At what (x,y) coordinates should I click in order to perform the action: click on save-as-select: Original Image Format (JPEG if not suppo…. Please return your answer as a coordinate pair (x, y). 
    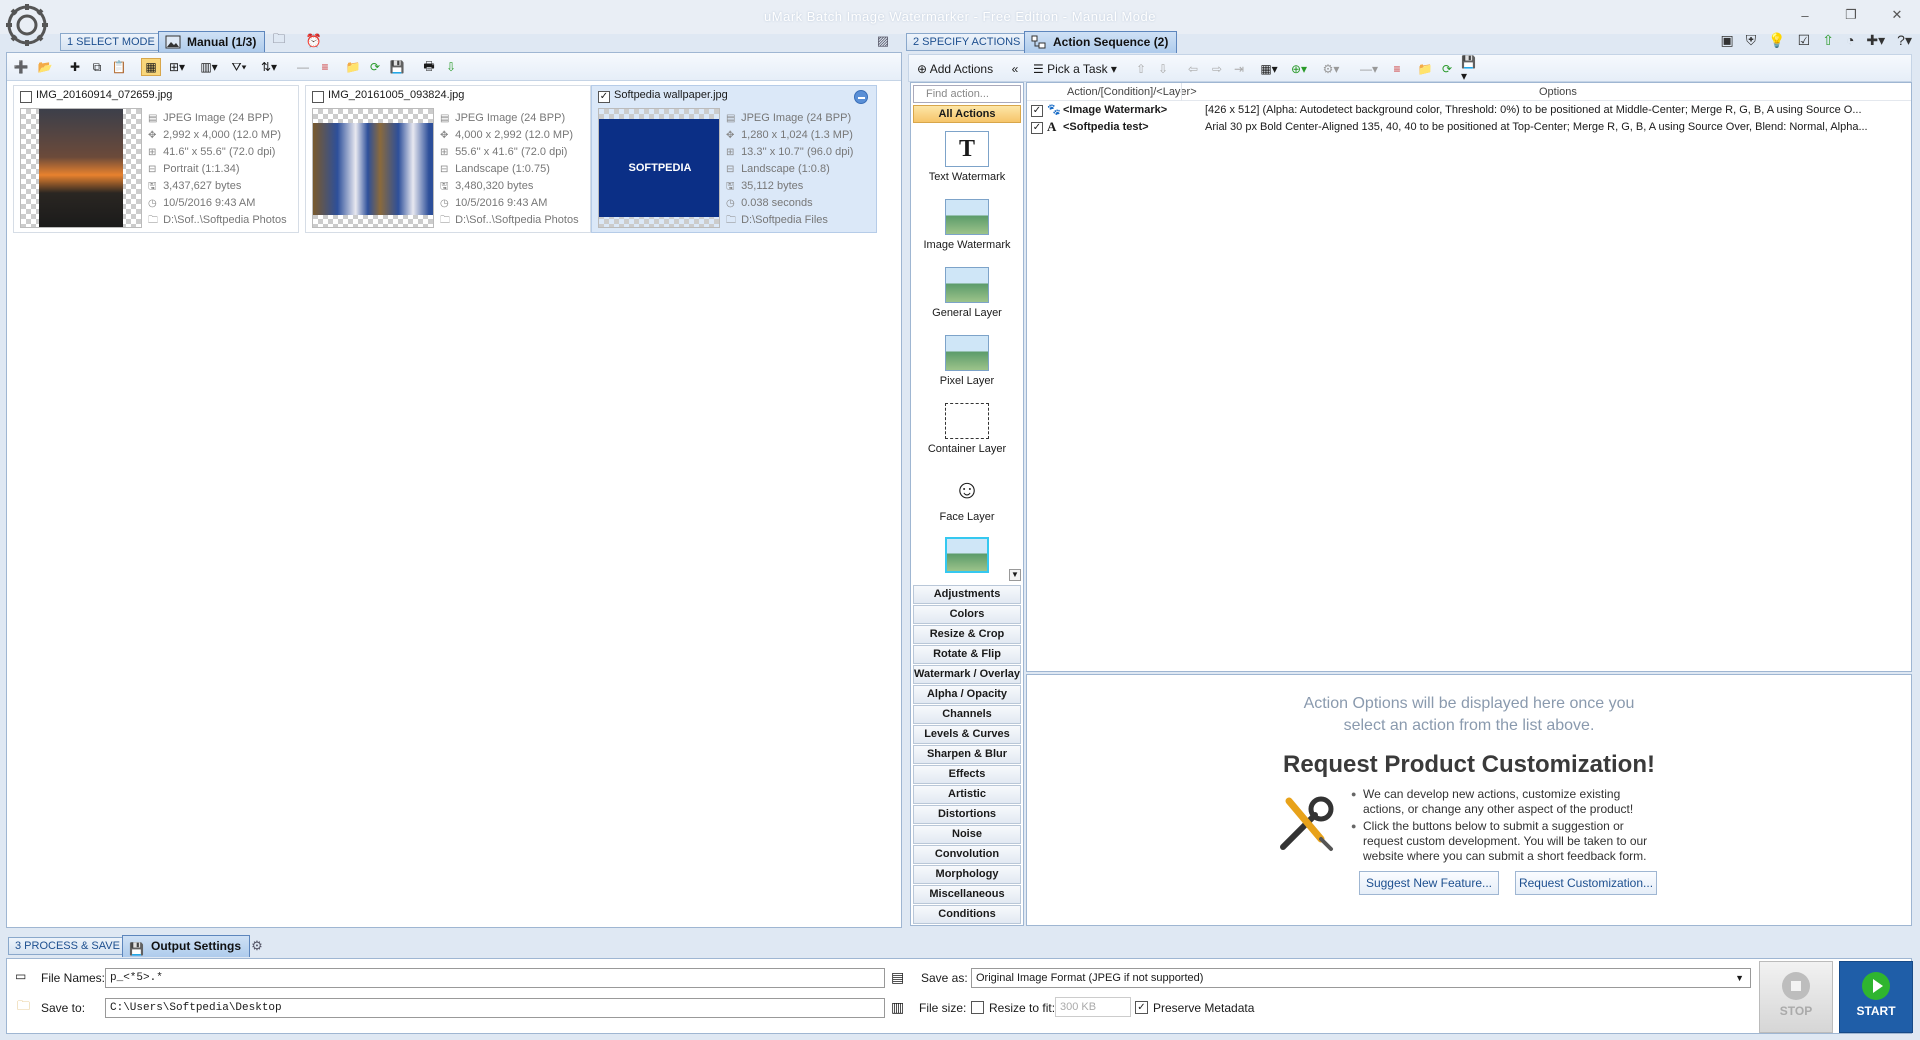
    Looking at the image, I should click on (1361, 978).